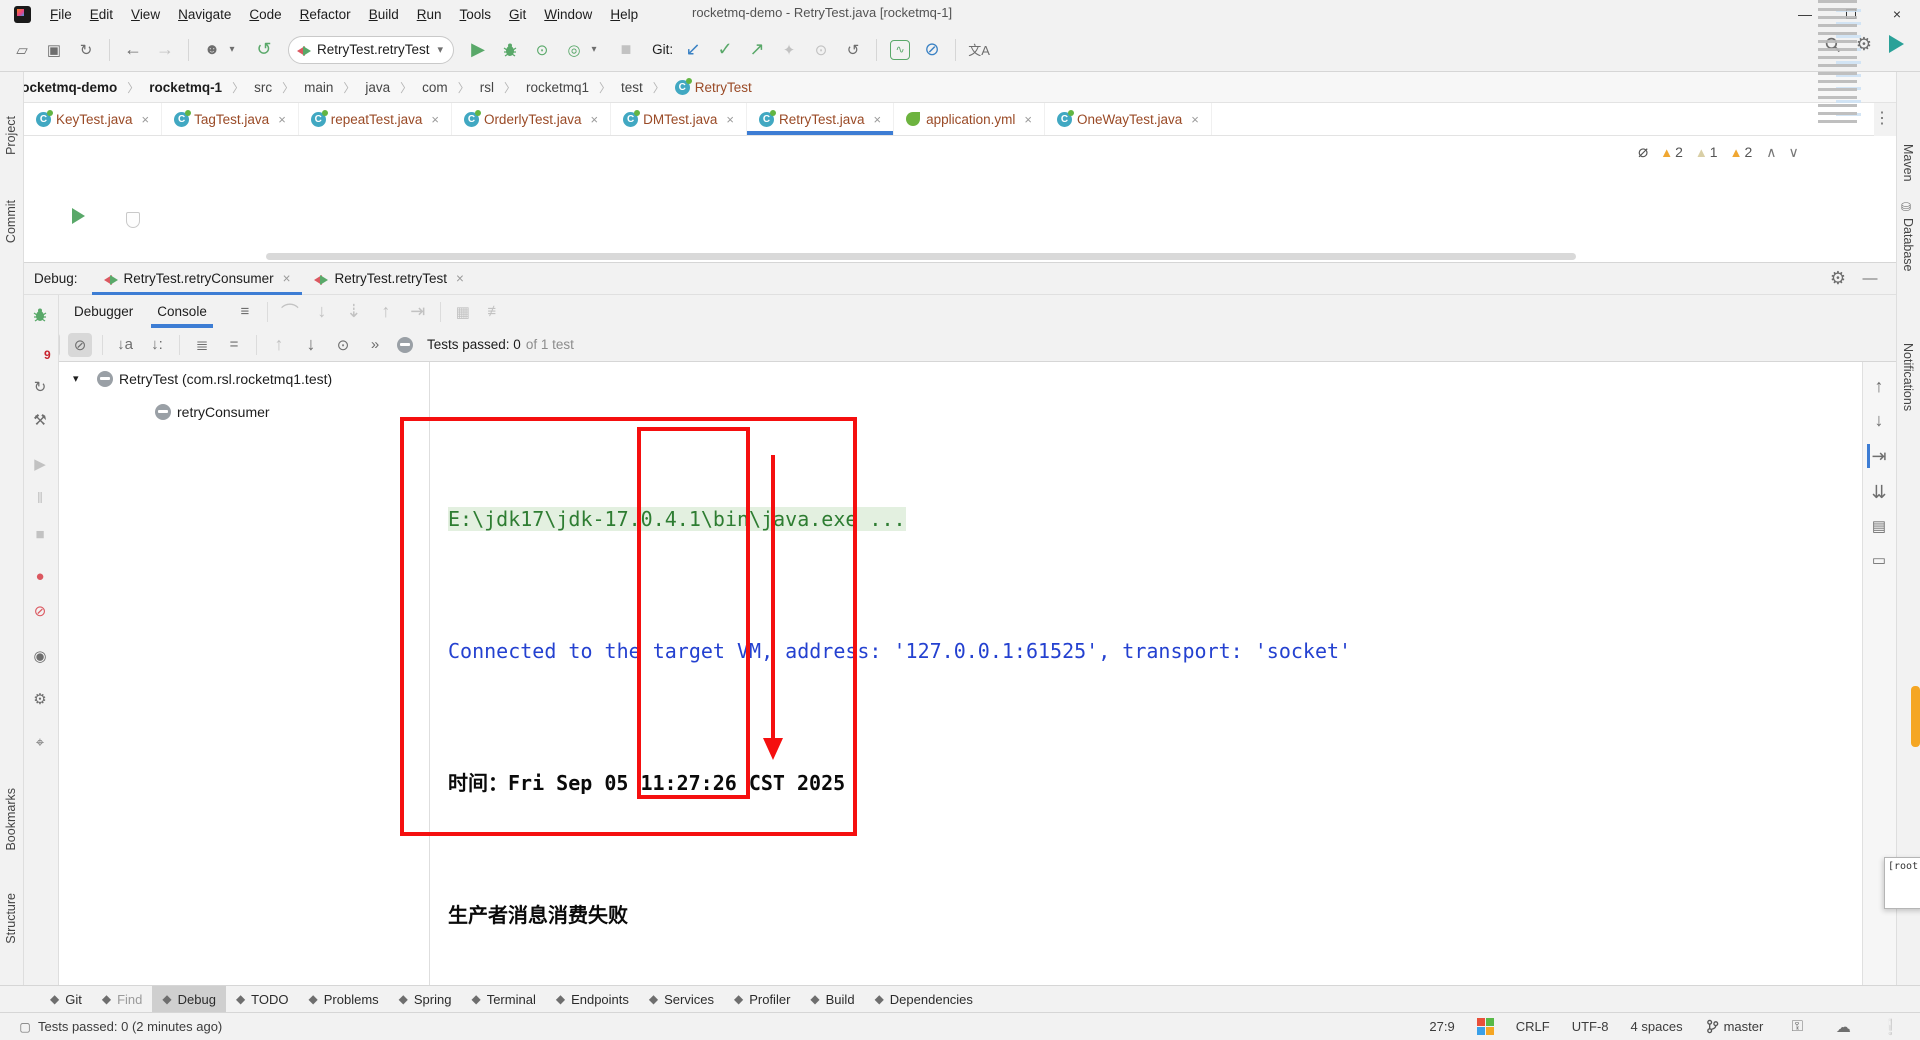 Image resolution: width=1920 pixels, height=1040 pixels. Describe the element at coordinates (311, 345) in the screenshot. I see `next-test-icon: ↓` at that location.